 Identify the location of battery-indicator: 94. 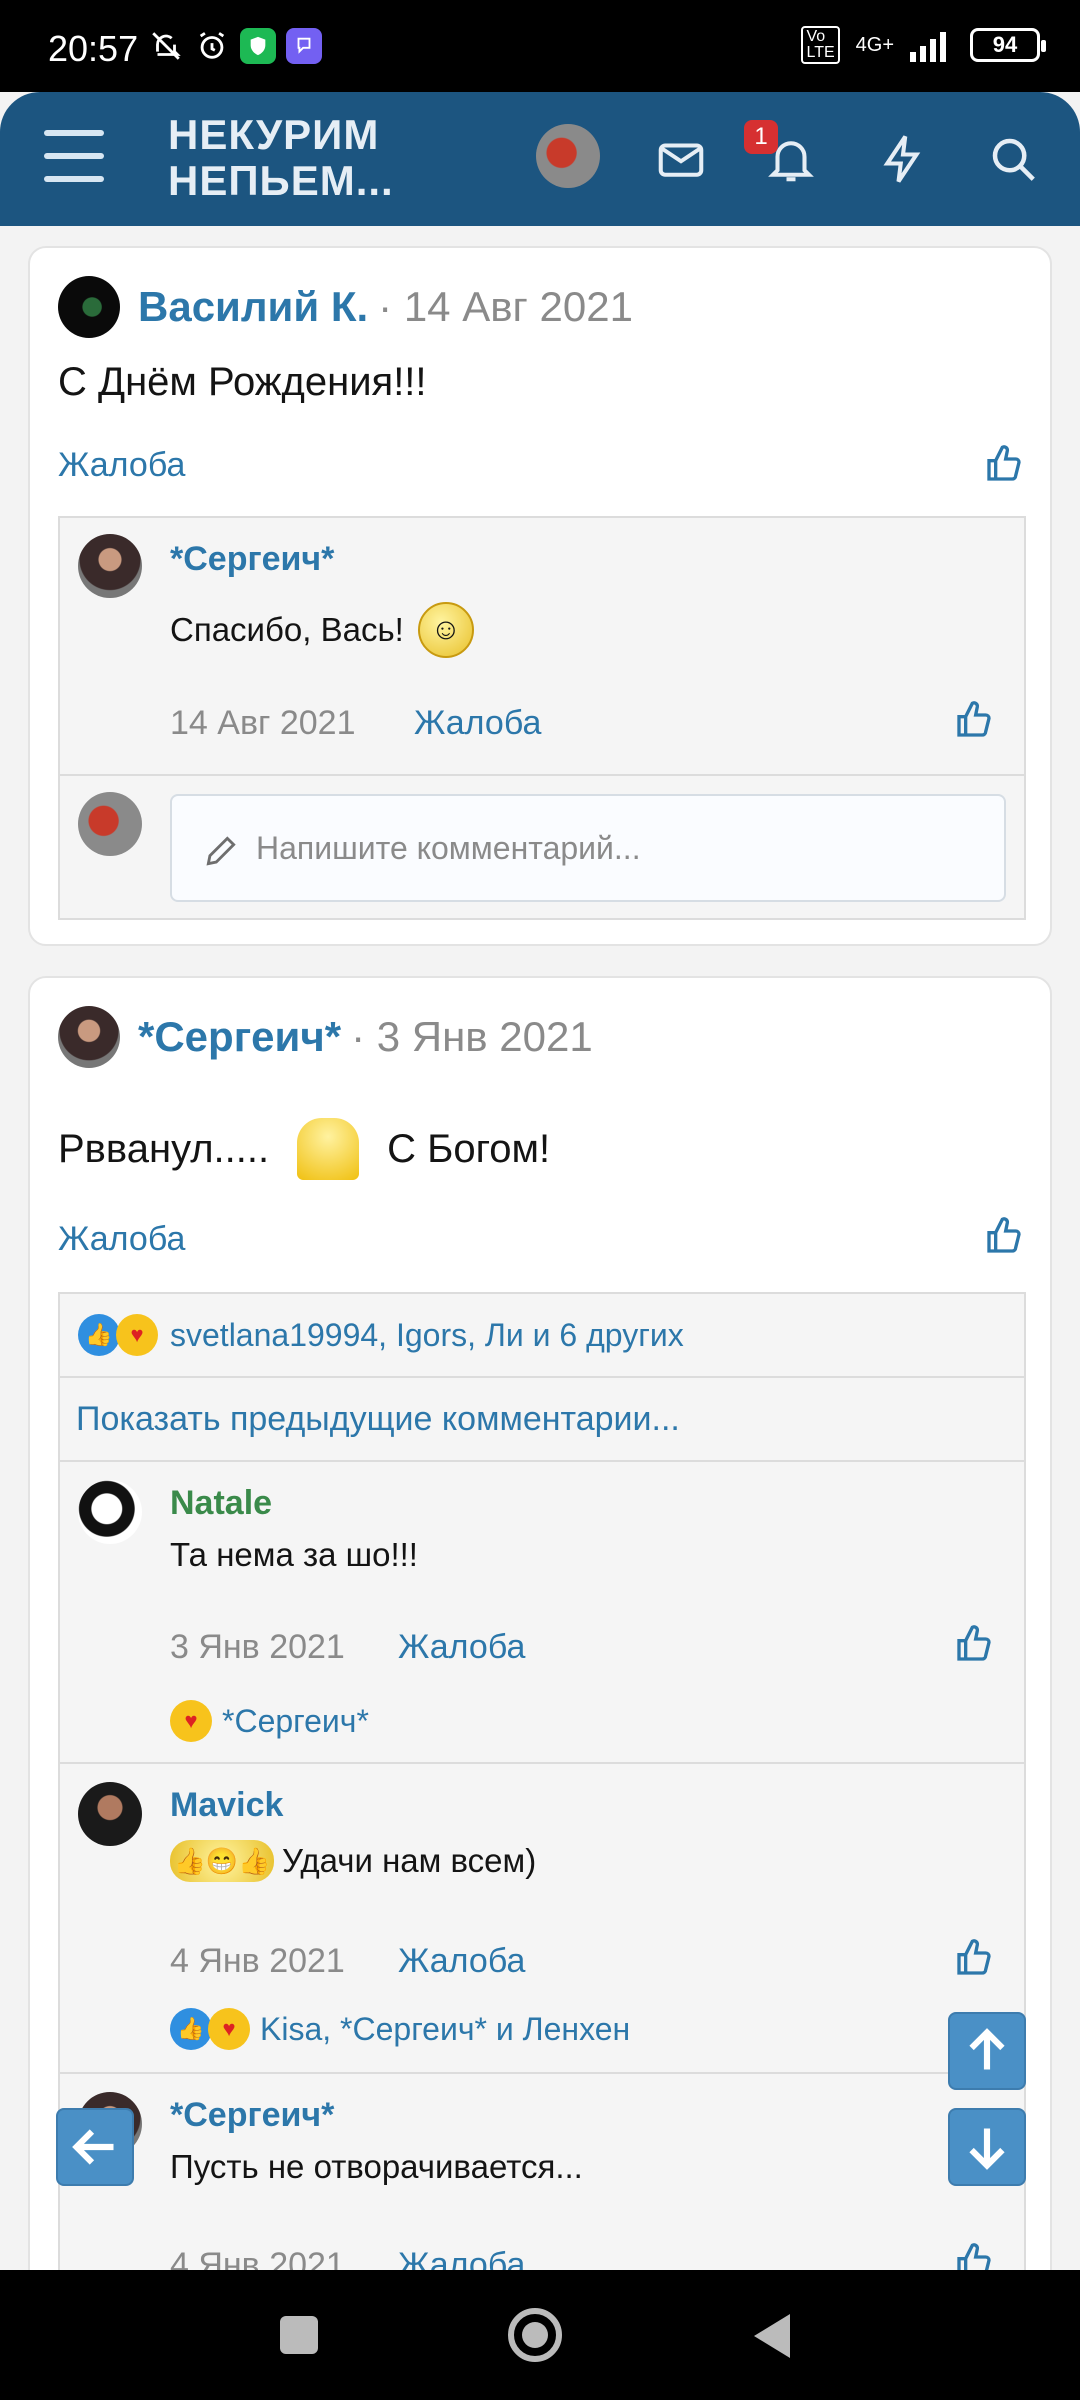
(1008, 45).